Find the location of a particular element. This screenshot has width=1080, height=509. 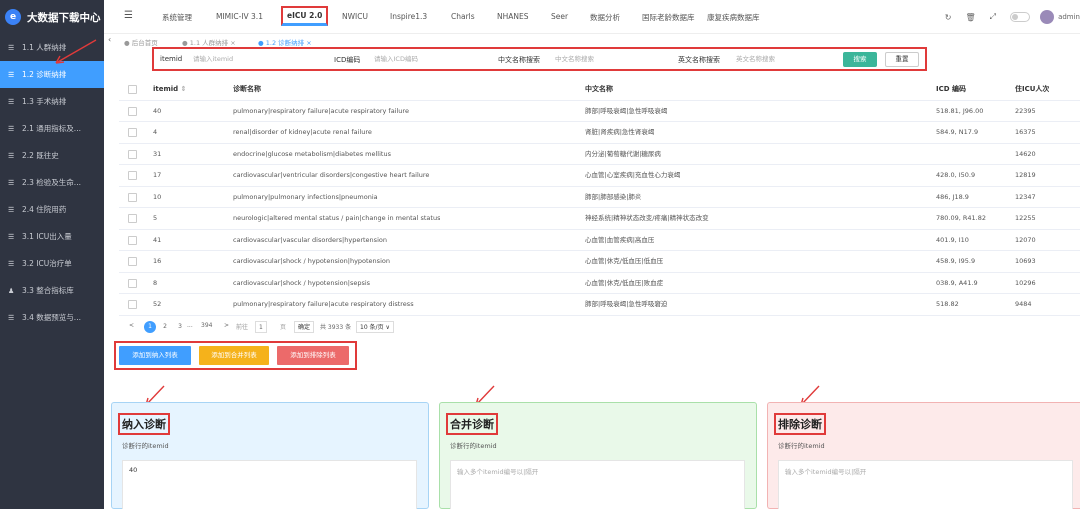

avatar is located at coordinates (1047, 17).